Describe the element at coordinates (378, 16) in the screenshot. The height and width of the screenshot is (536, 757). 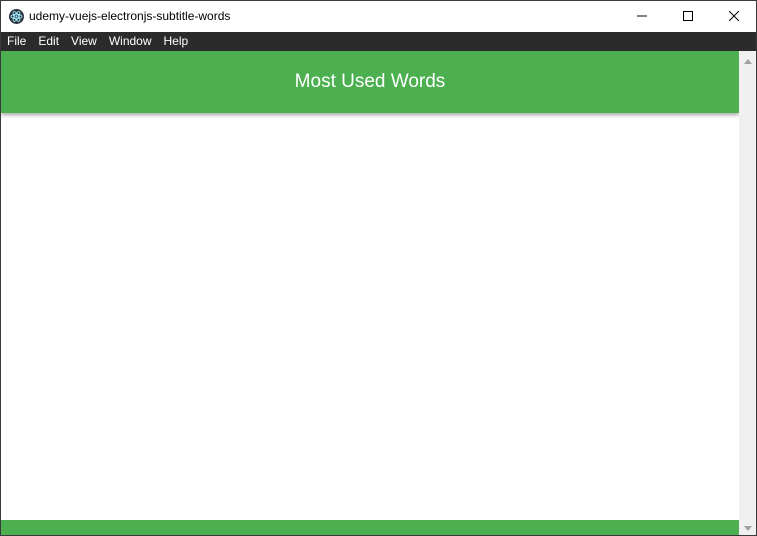
I see `title-bar: udemy-vuejs-electronjs-subtitle-words` at that location.